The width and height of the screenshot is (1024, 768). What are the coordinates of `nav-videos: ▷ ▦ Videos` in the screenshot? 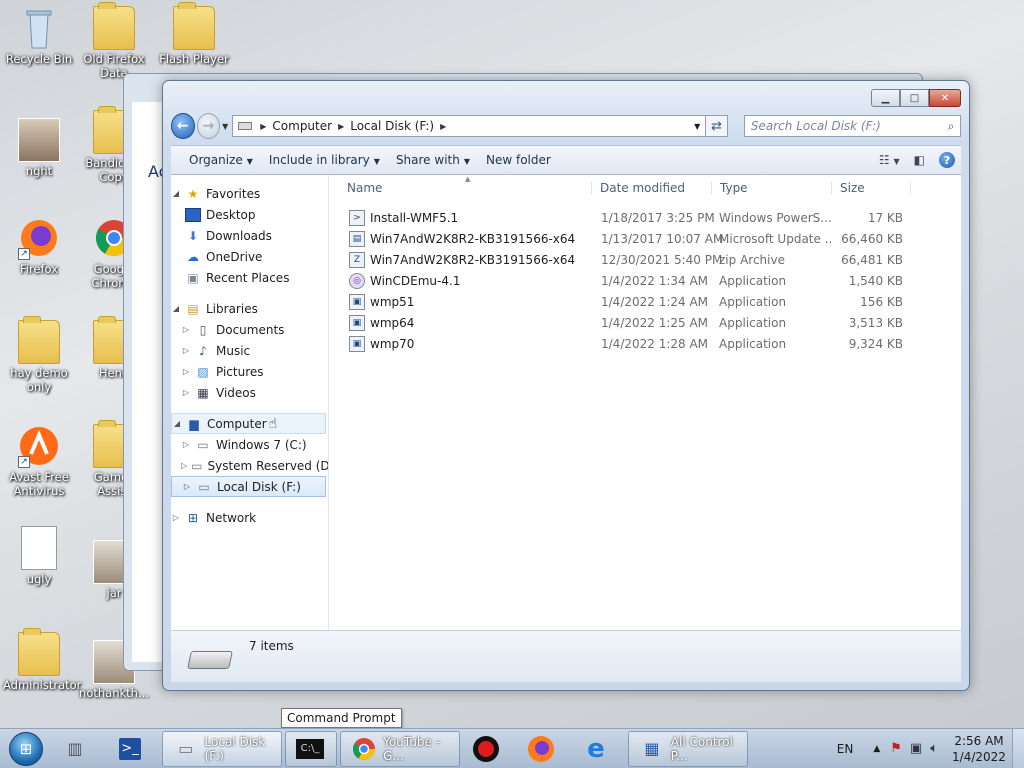 It's located at (249, 392).